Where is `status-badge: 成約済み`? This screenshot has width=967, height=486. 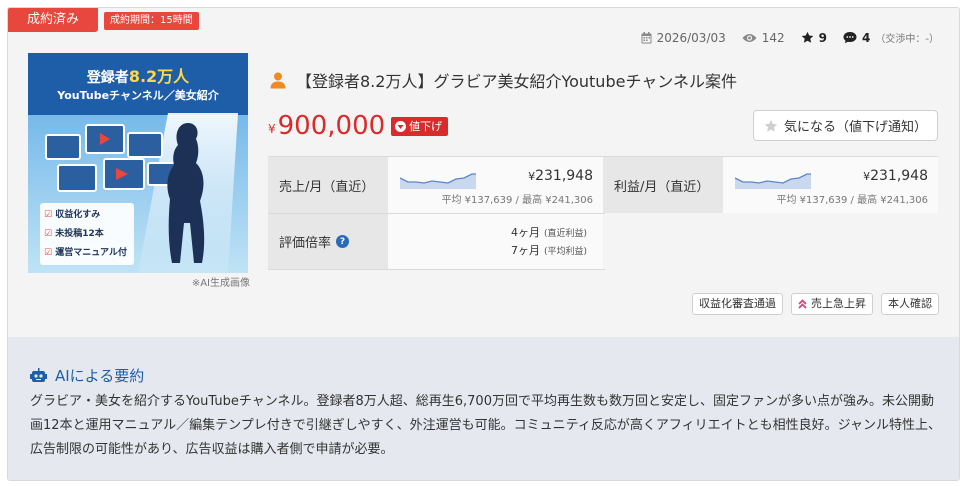 status-badge: 成約済み is located at coordinates (53, 20).